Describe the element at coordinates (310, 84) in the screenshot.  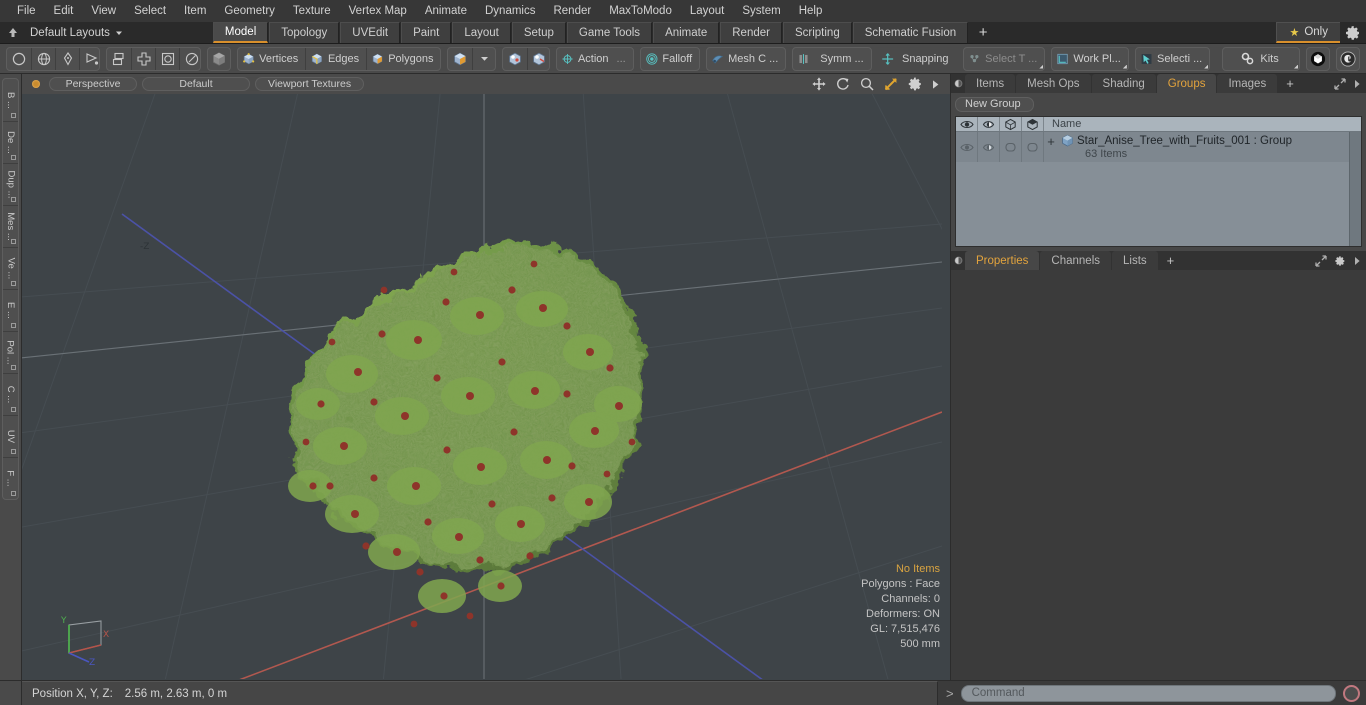
I see `viewport-shading-dropdown: Viewport Textures` at that location.